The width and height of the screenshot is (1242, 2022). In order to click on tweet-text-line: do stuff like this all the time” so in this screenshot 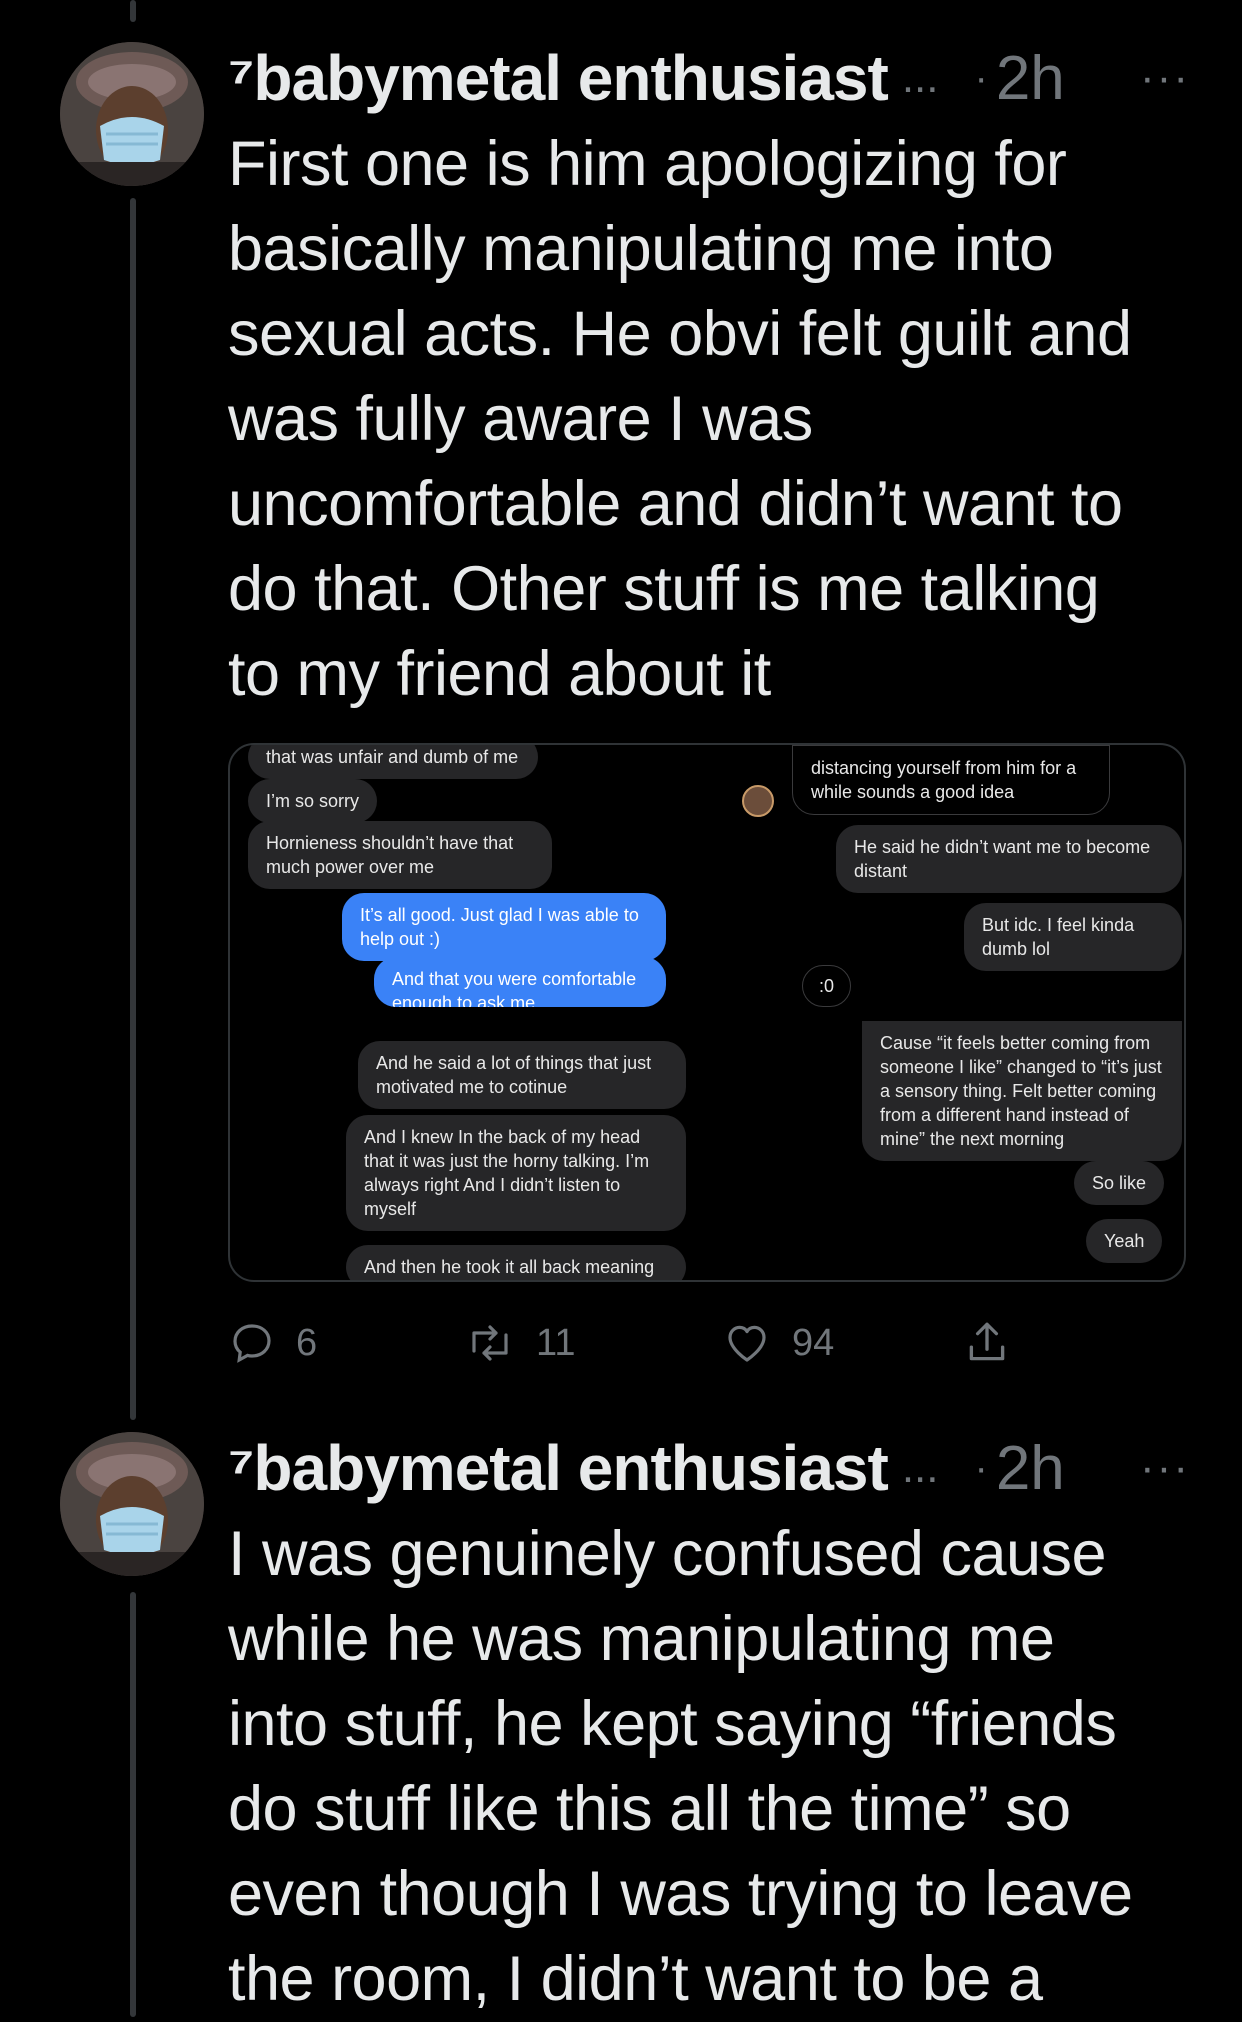, I will do `click(649, 1809)`.